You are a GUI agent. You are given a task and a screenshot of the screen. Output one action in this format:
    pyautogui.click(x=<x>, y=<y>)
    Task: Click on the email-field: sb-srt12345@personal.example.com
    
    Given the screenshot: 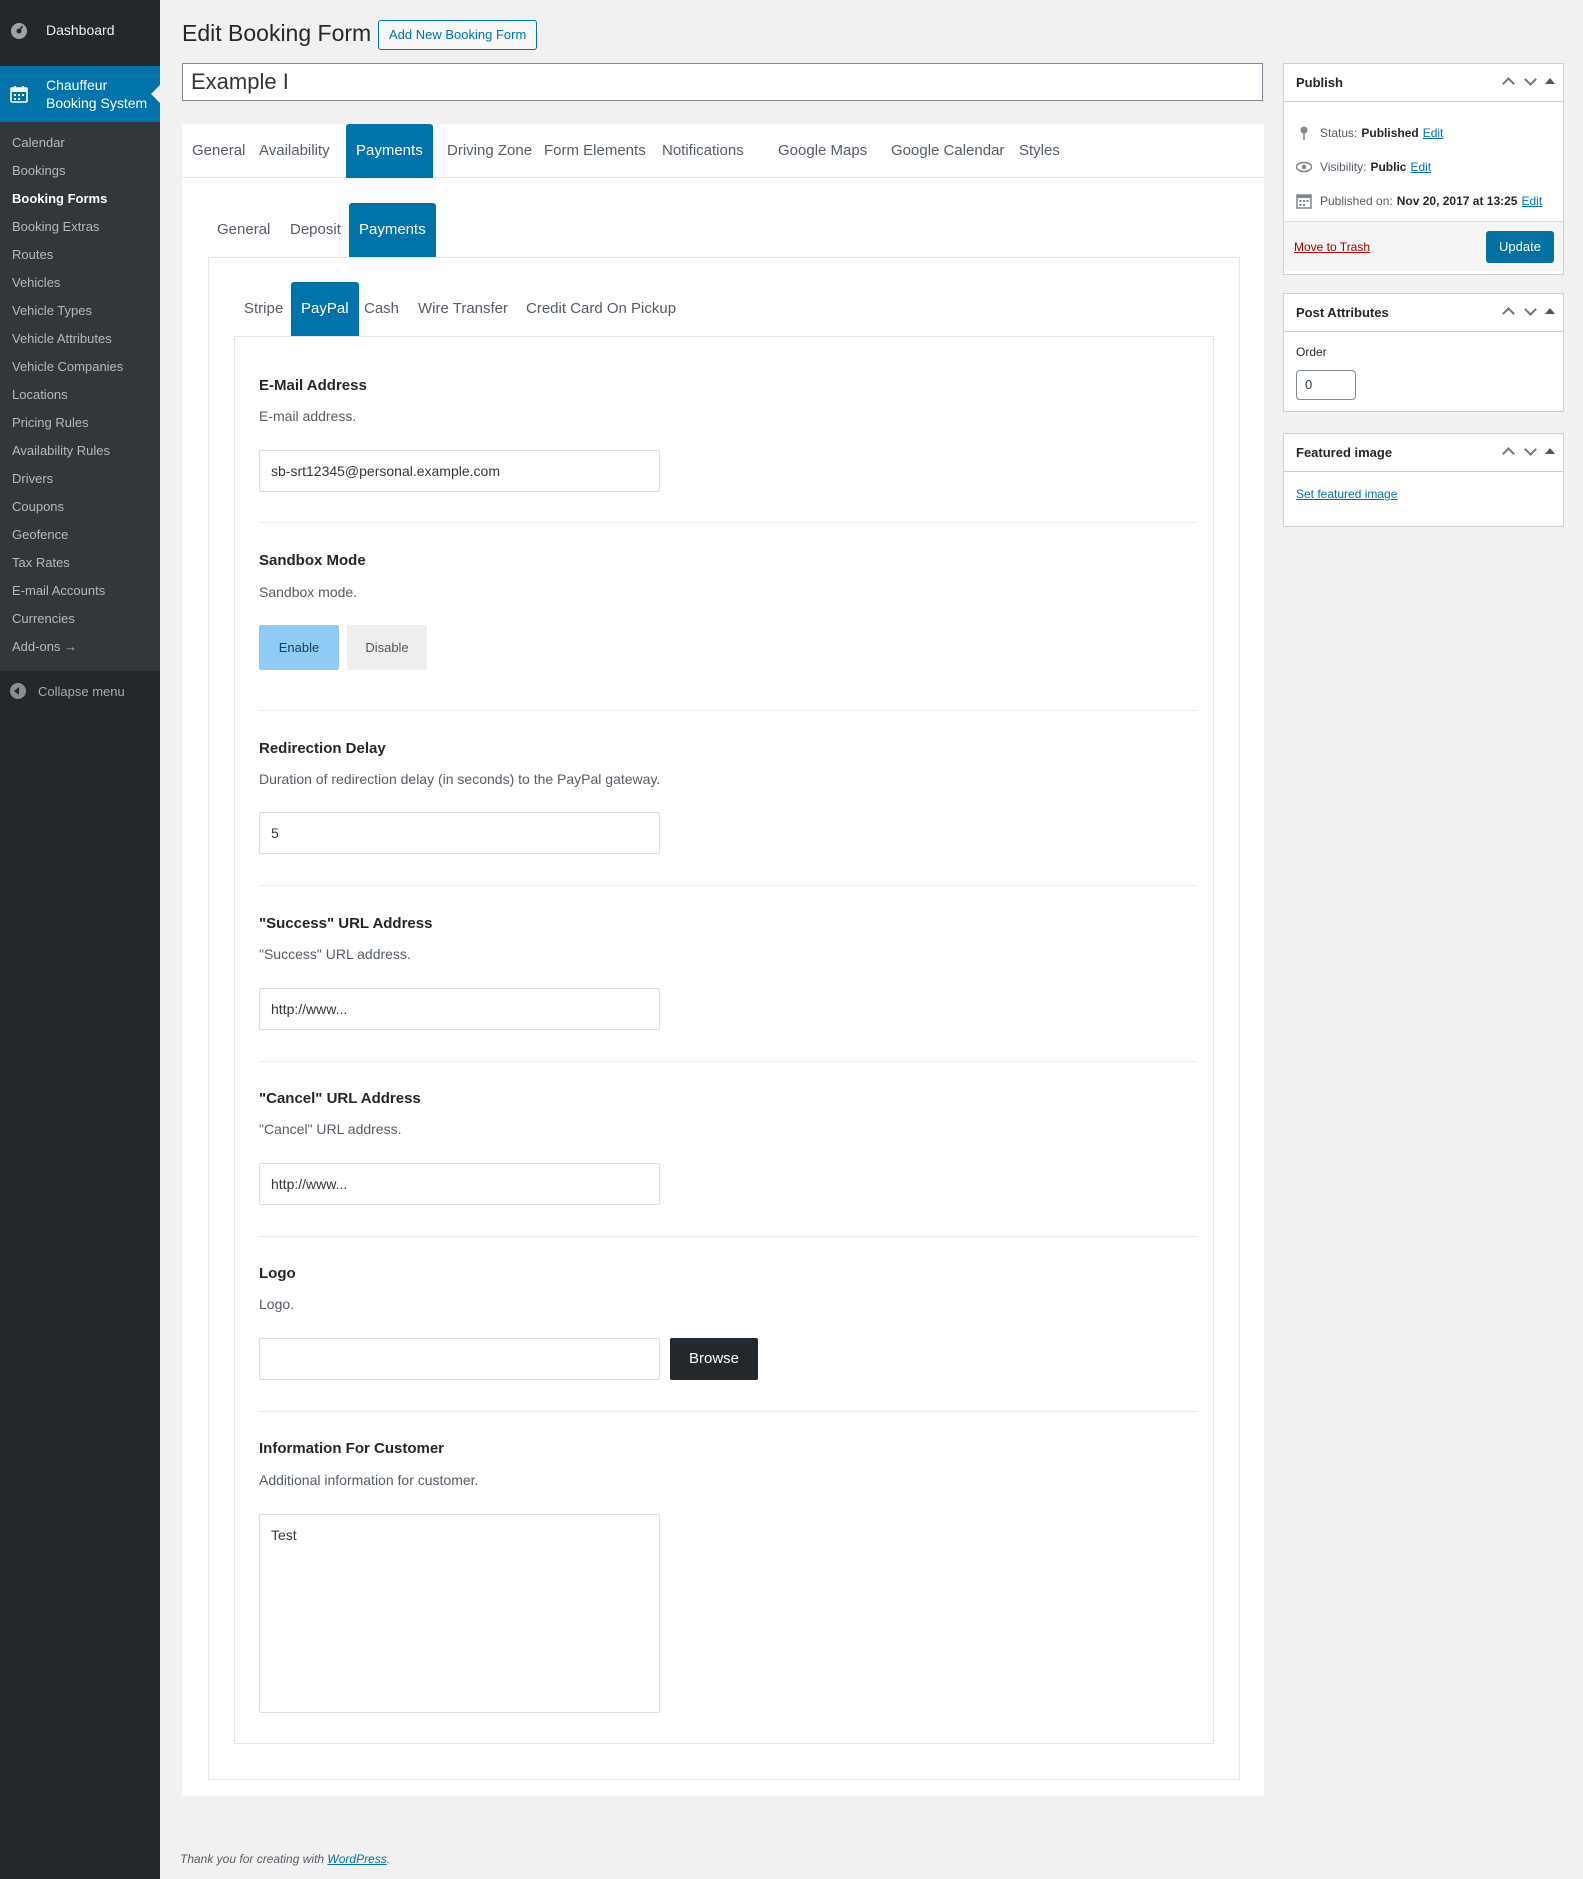 What is the action you would take?
    pyautogui.click(x=459, y=471)
    